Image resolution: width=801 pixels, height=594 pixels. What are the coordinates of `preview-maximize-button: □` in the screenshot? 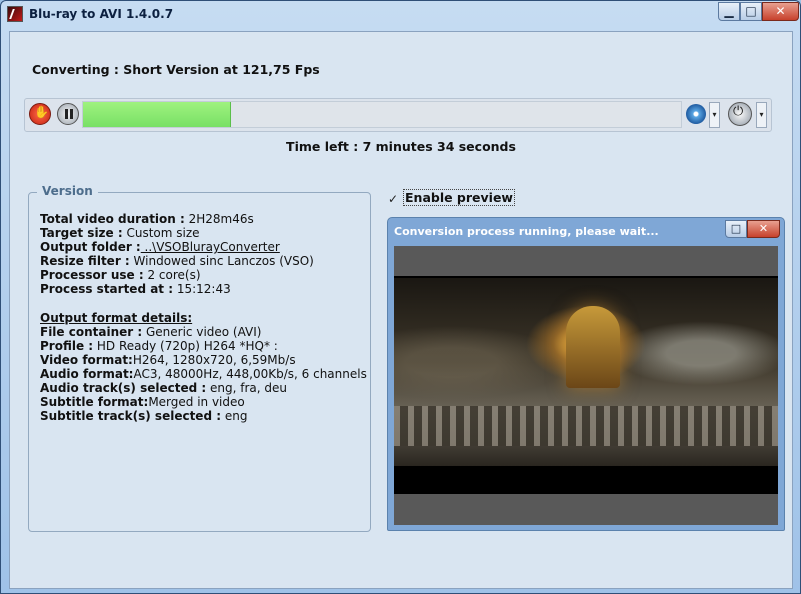 It's located at (736, 229).